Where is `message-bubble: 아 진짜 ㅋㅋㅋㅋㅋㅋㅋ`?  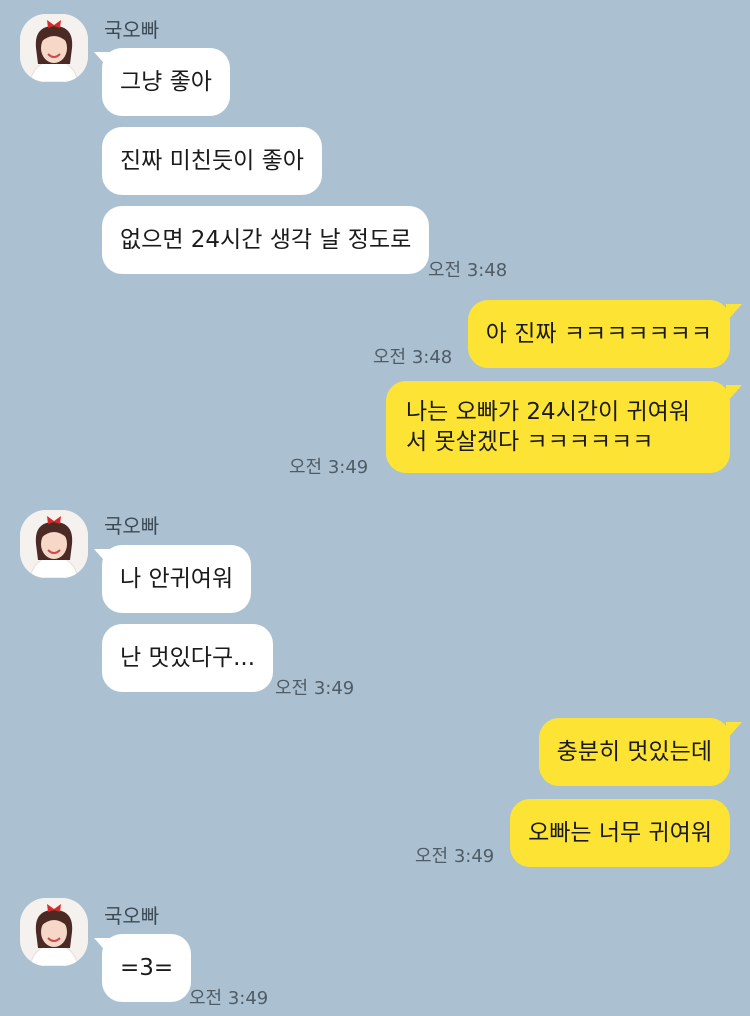
message-bubble: 아 진짜 ㅋㅋㅋㅋㅋㅋㅋ is located at coordinates (598, 334).